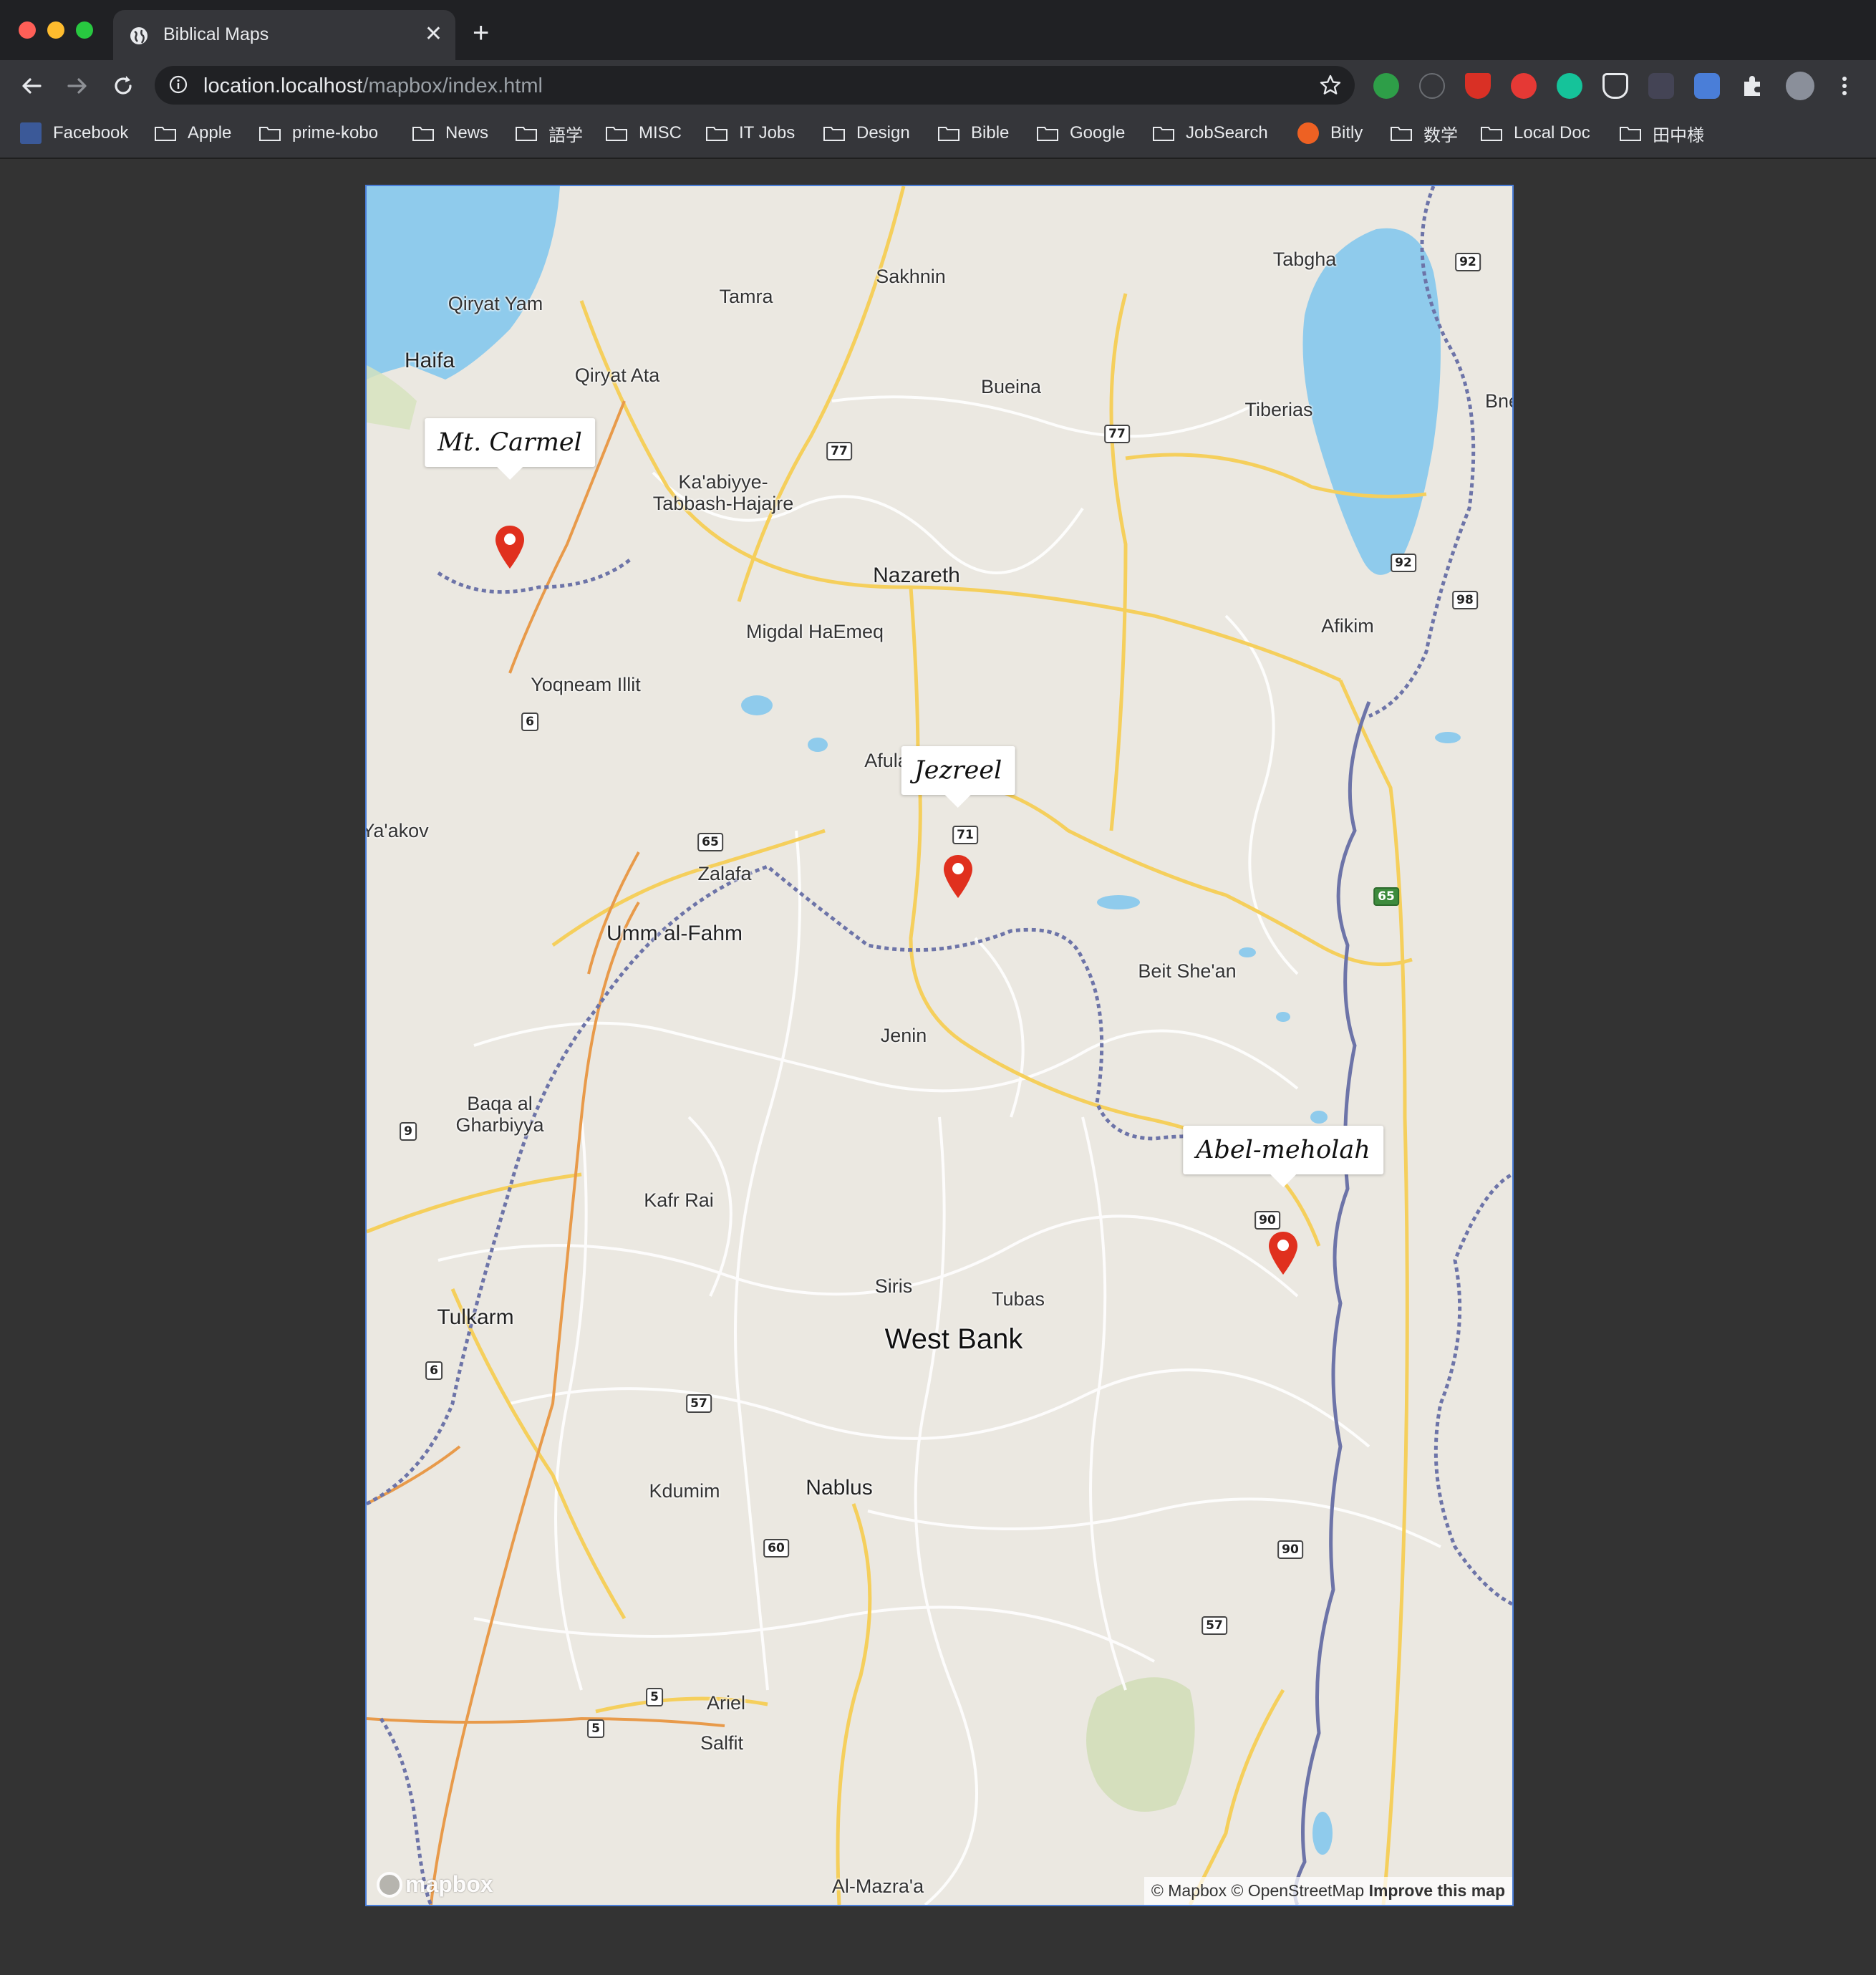 This screenshot has width=1876, height=1975. I want to click on bookmark-bitly: Bitly, so click(1330, 133).